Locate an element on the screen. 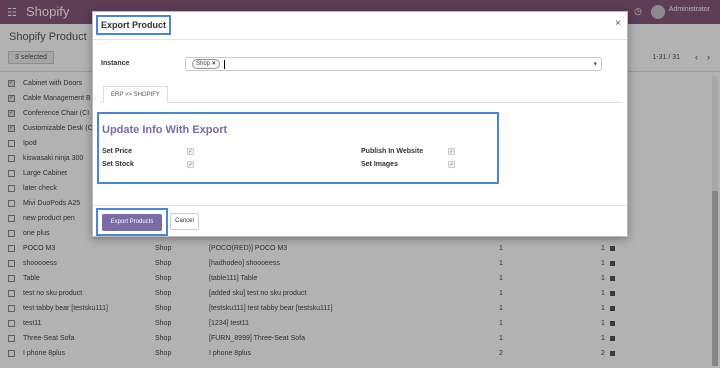 This screenshot has width=720, height=368. export-products-button: Export Products is located at coordinates (132, 222).